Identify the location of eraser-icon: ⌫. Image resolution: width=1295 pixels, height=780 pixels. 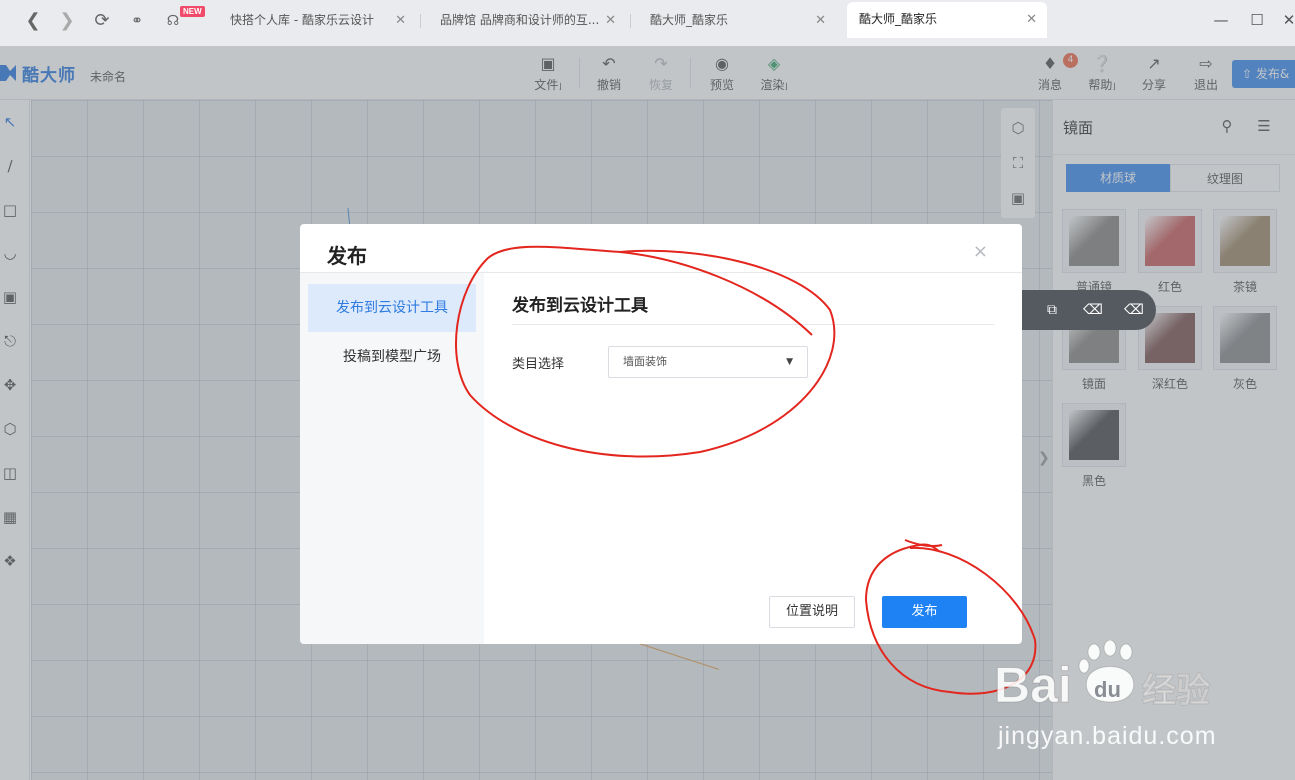
(1134, 310).